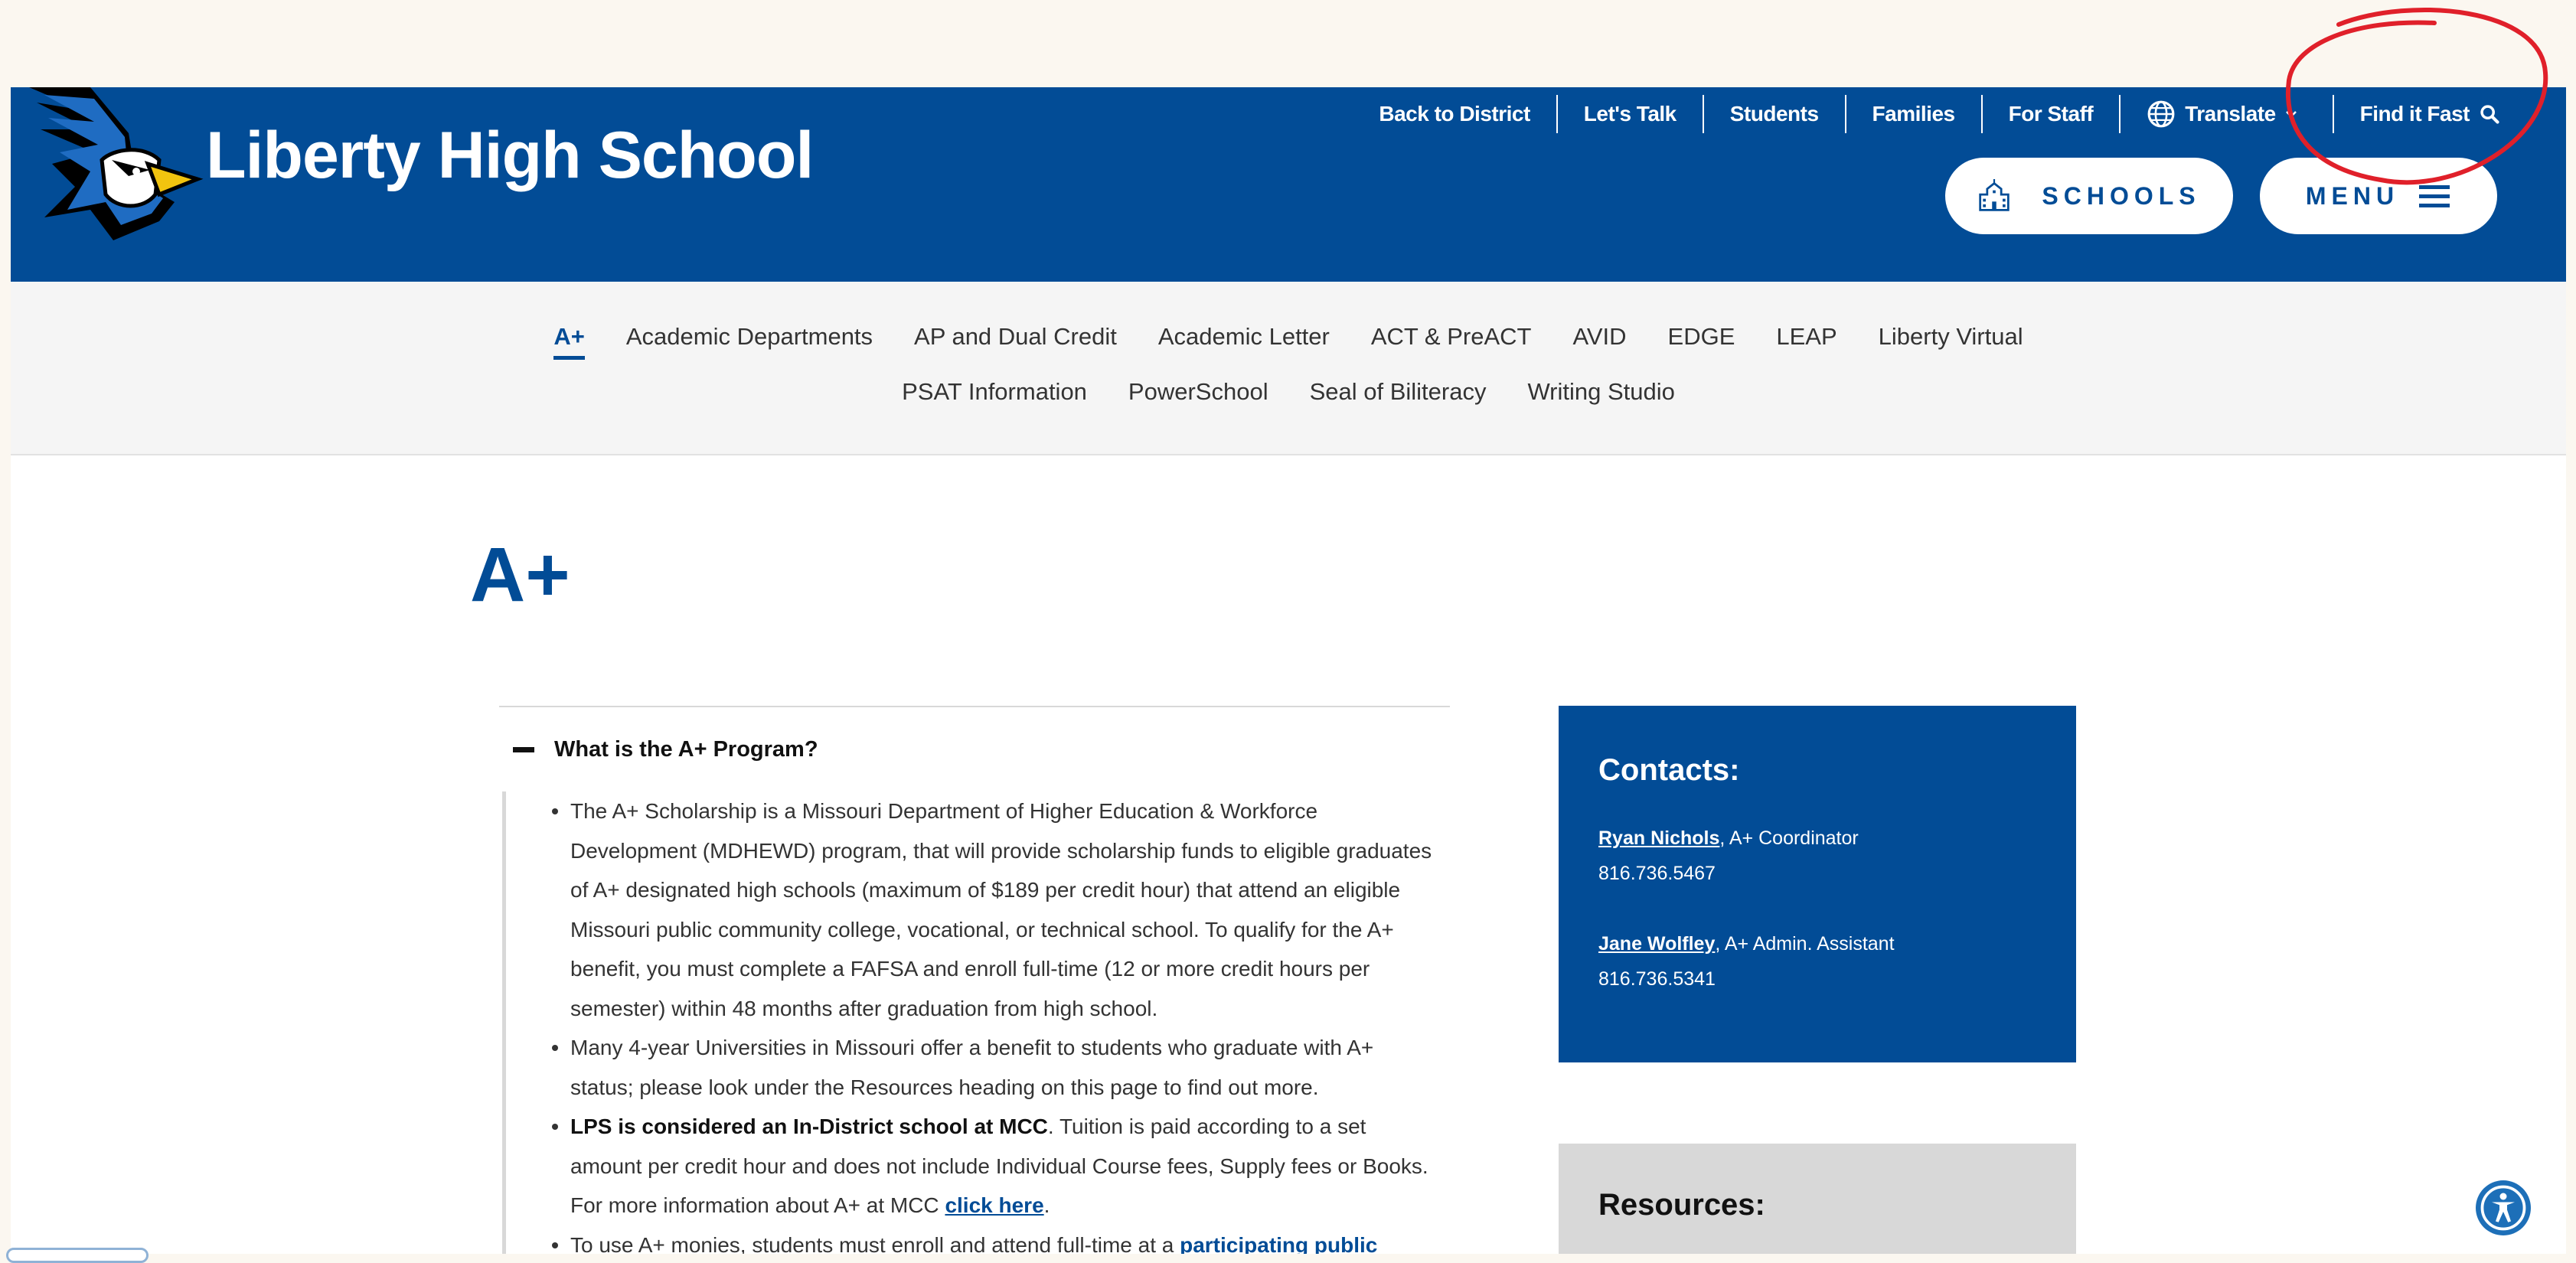 The height and width of the screenshot is (1263, 2576). I want to click on subnav-item-psat-information: PSAT Information, so click(994, 396).